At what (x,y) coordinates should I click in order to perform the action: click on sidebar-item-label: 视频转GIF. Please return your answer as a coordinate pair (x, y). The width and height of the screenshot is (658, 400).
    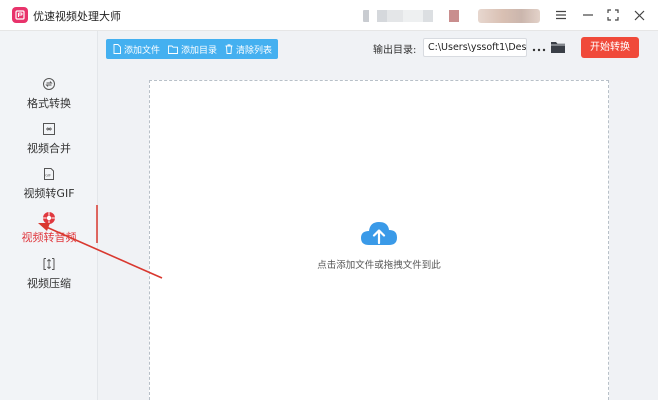
    Looking at the image, I should click on (49, 193).